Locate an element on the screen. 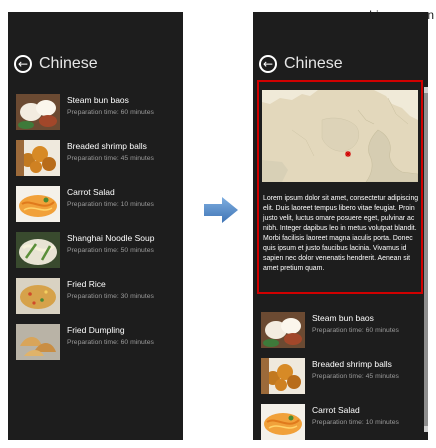 The image size is (436, 448). map-marker-icon is located at coordinates (348, 154).